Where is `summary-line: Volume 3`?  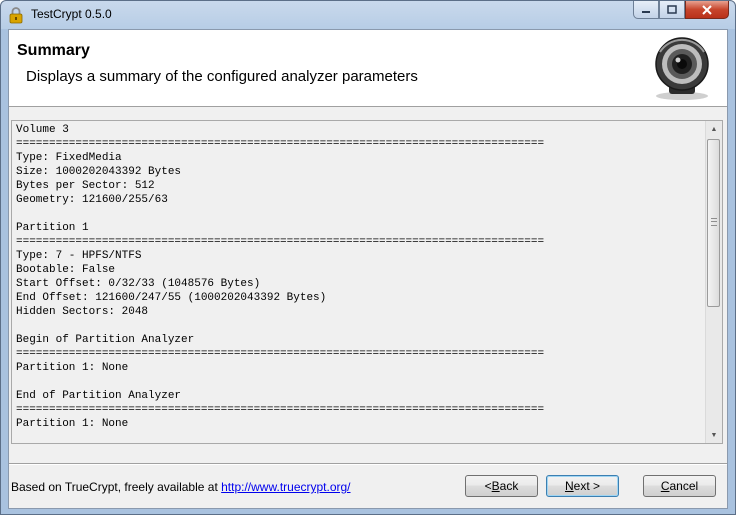
summary-line: Volume 3 is located at coordinates (42, 130).